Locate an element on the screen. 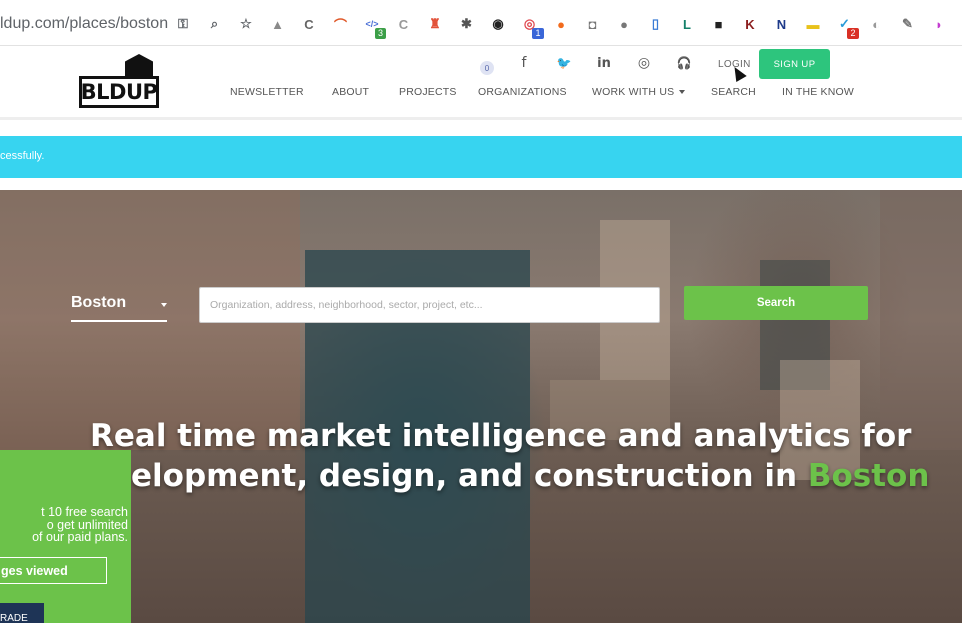  search-button: Search is located at coordinates (776, 303).